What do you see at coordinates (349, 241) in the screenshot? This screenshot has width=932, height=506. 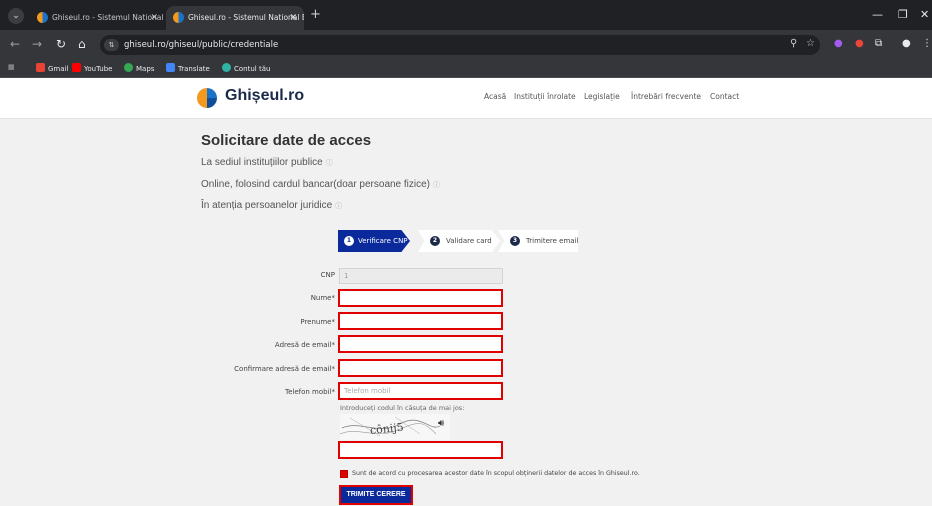 I see `step-number: 1` at bounding box center [349, 241].